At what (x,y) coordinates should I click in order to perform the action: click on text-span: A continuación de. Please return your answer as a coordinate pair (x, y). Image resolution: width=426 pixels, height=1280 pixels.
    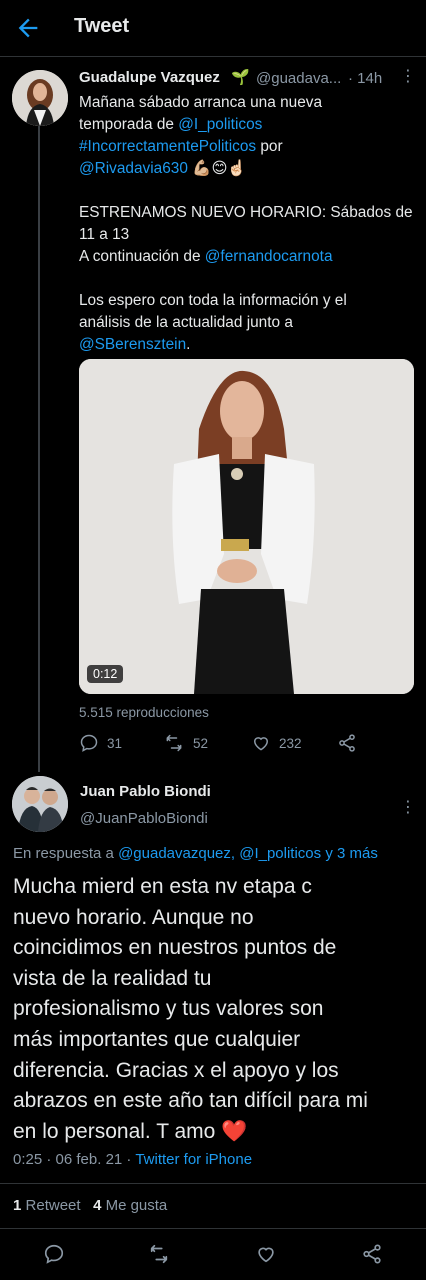
    Looking at the image, I should click on (142, 256).